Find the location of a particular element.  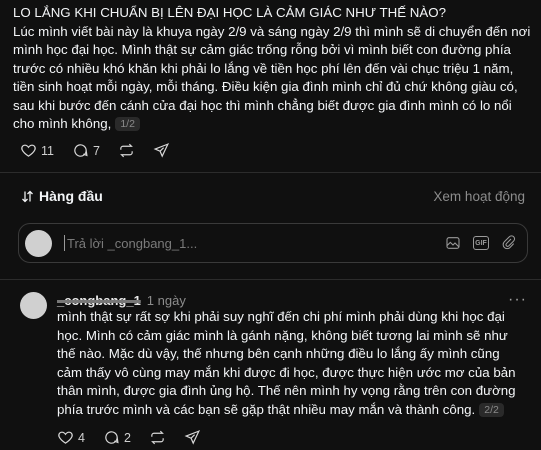

post-actions: 11 7 is located at coordinates (95, 150).